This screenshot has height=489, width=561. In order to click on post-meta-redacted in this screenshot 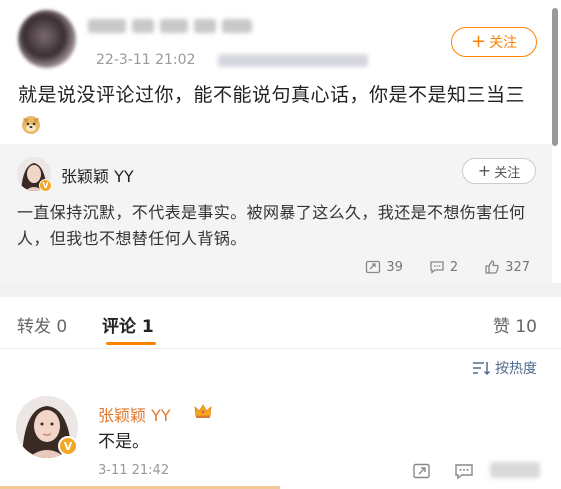, I will do `click(293, 60)`.